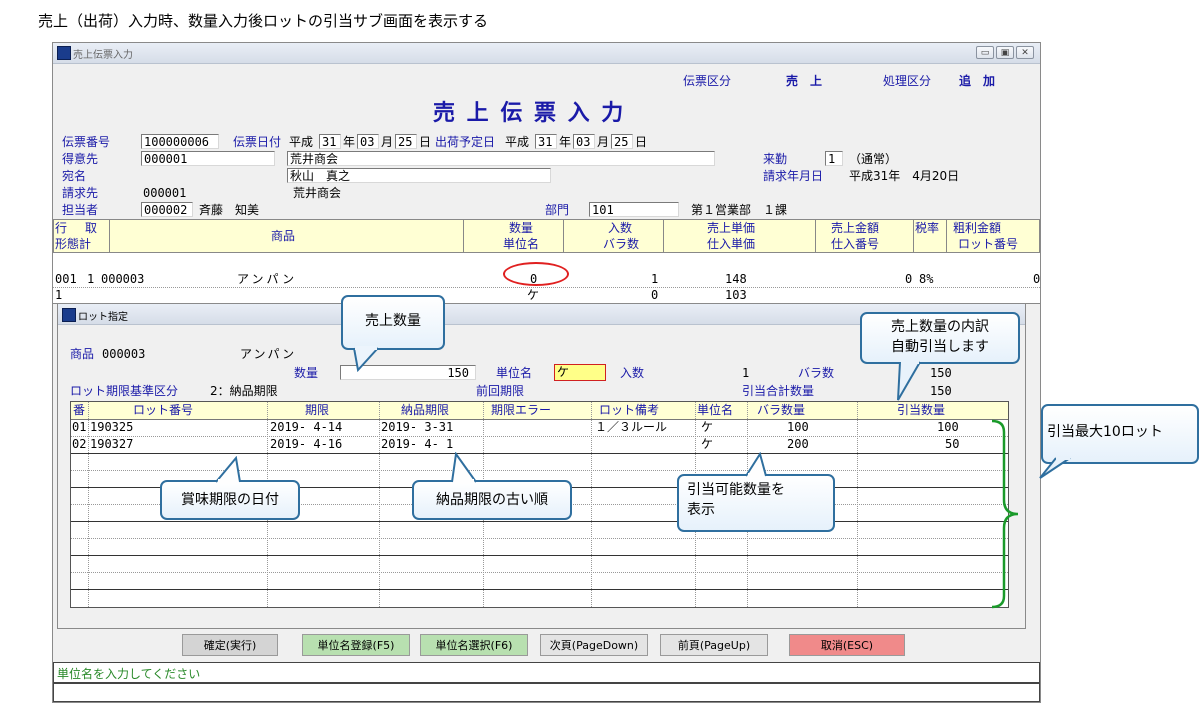  What do you see at coordinates (775, 159) in the screenshot?
I see `visit-label: 来勤` at bounding box center [775, 159].